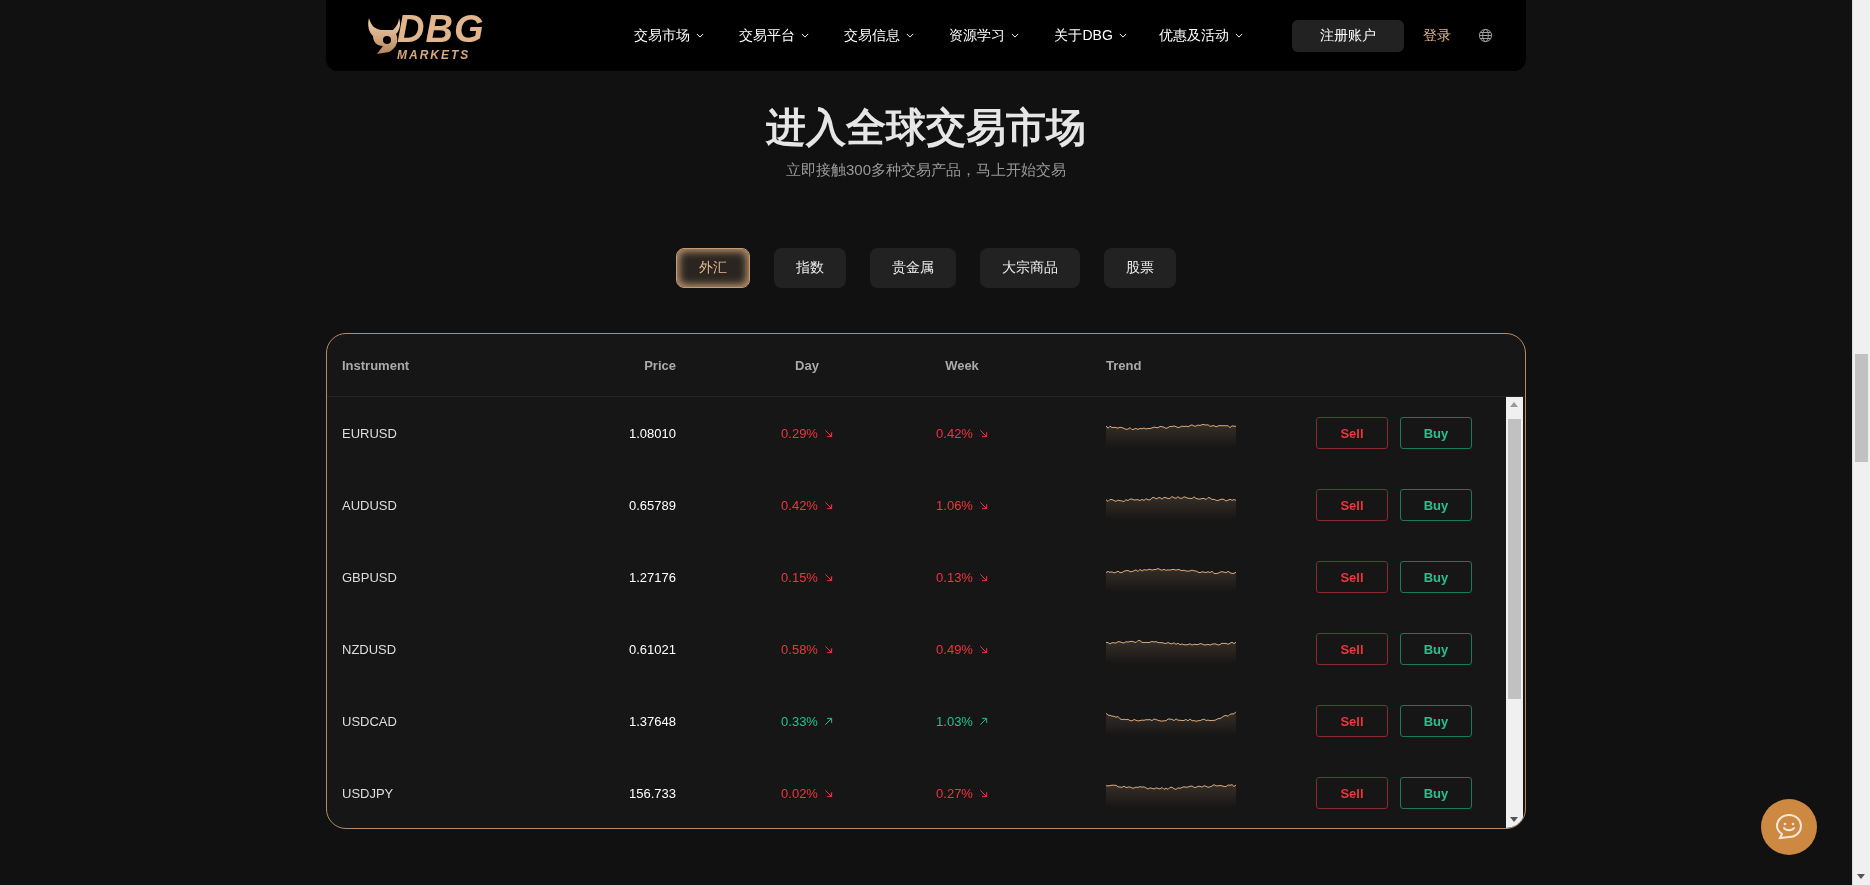 The image size is (1870, 885). Describe the element at coordinates (962, 365) in the screenshot. I see `column-header: Week` at that location.